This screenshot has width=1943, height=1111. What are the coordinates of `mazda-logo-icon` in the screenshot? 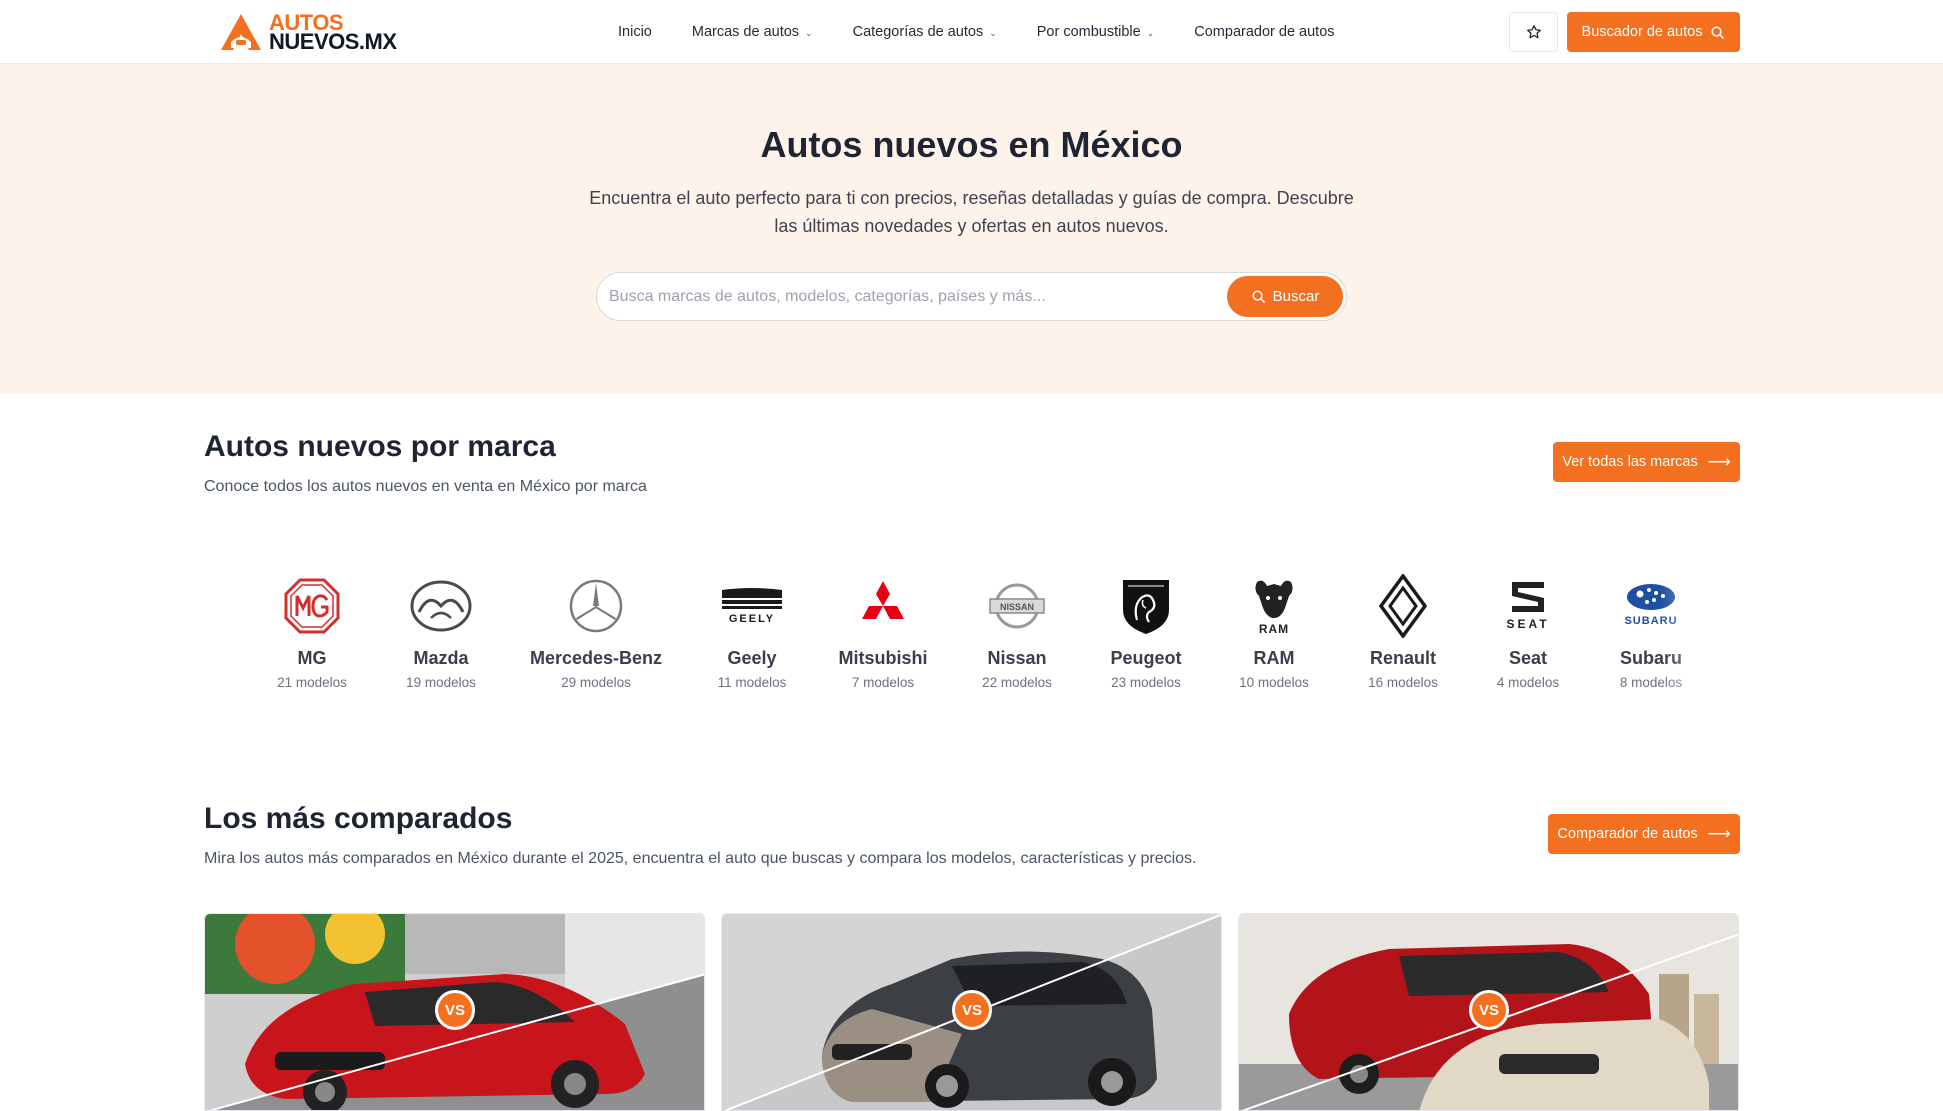 It's located at (441, 606).